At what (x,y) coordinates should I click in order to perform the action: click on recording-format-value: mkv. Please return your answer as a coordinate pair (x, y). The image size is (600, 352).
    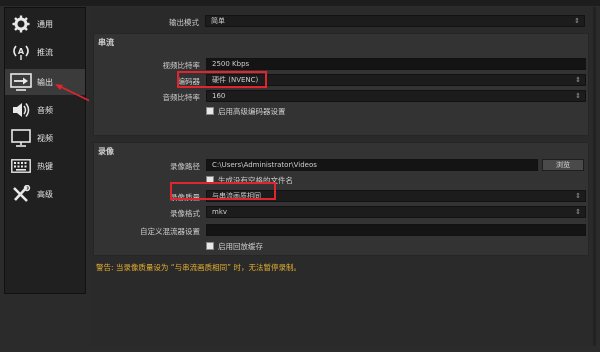
    Looking at the image, I should click on (220, 212).